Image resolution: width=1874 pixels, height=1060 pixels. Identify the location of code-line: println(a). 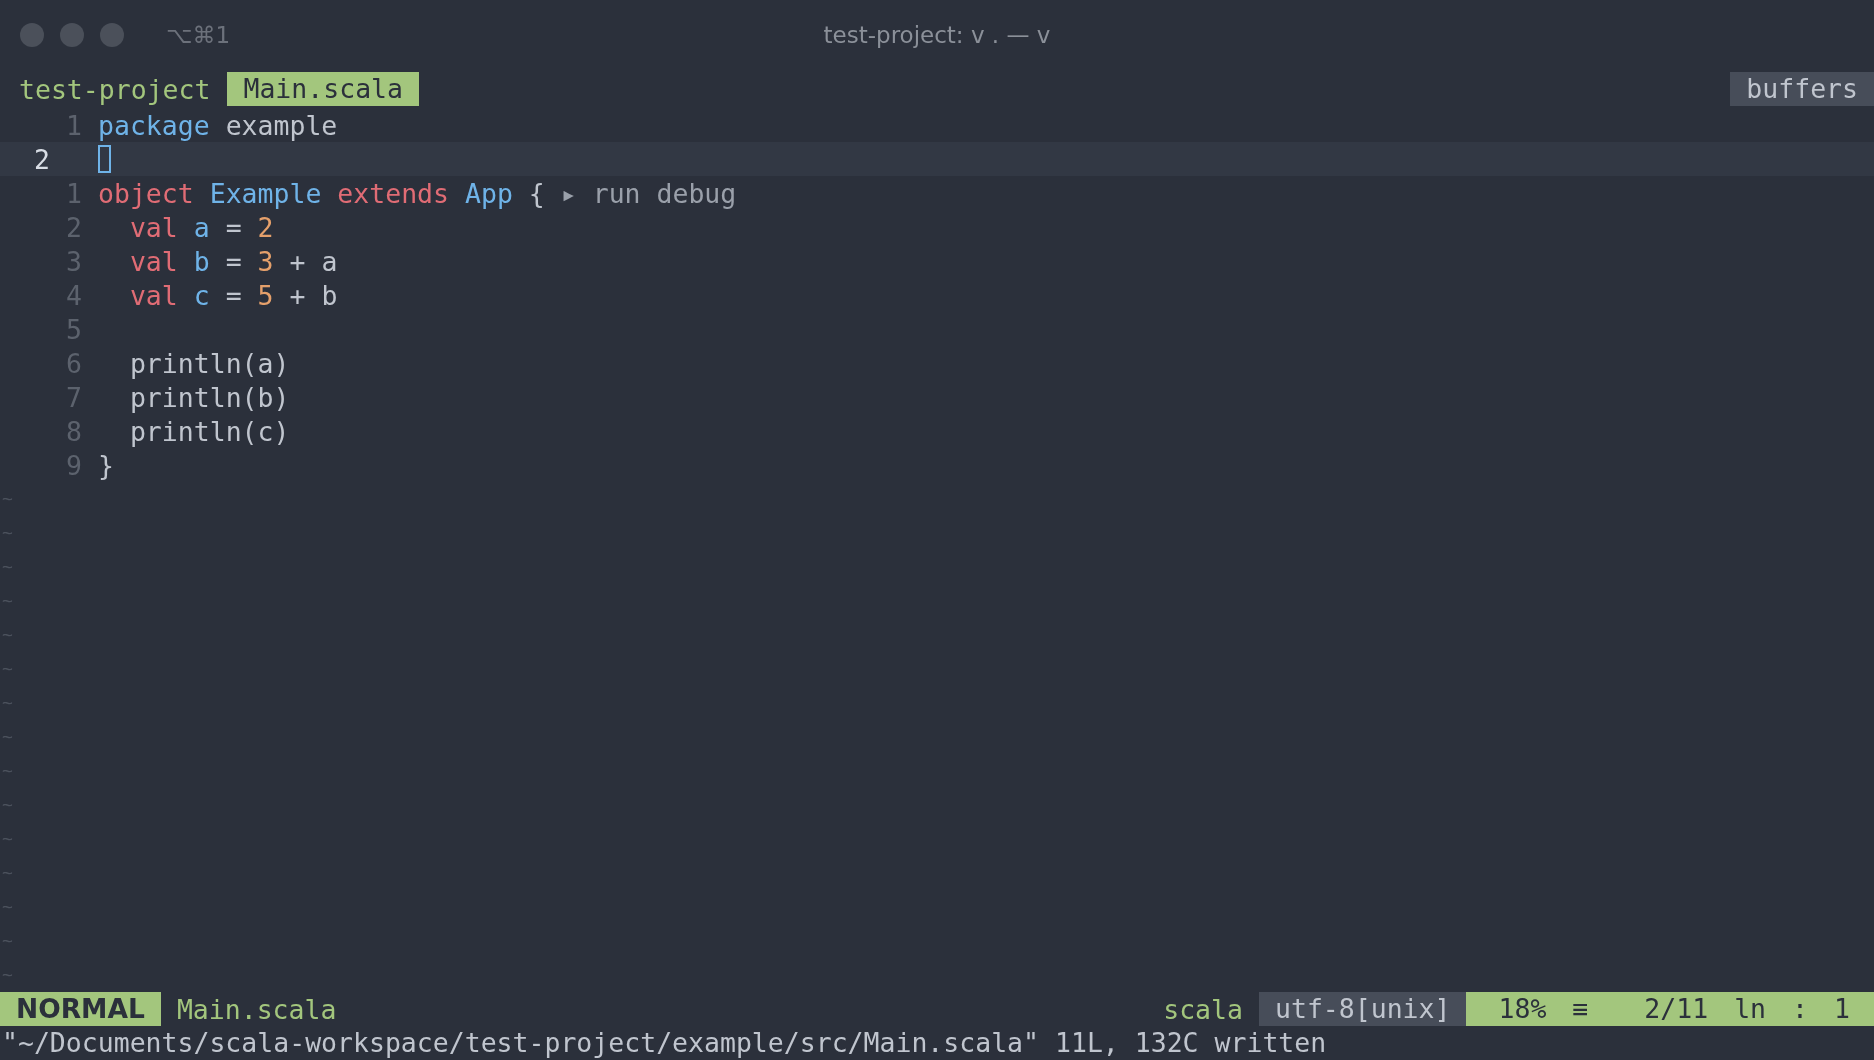
(209, 363).